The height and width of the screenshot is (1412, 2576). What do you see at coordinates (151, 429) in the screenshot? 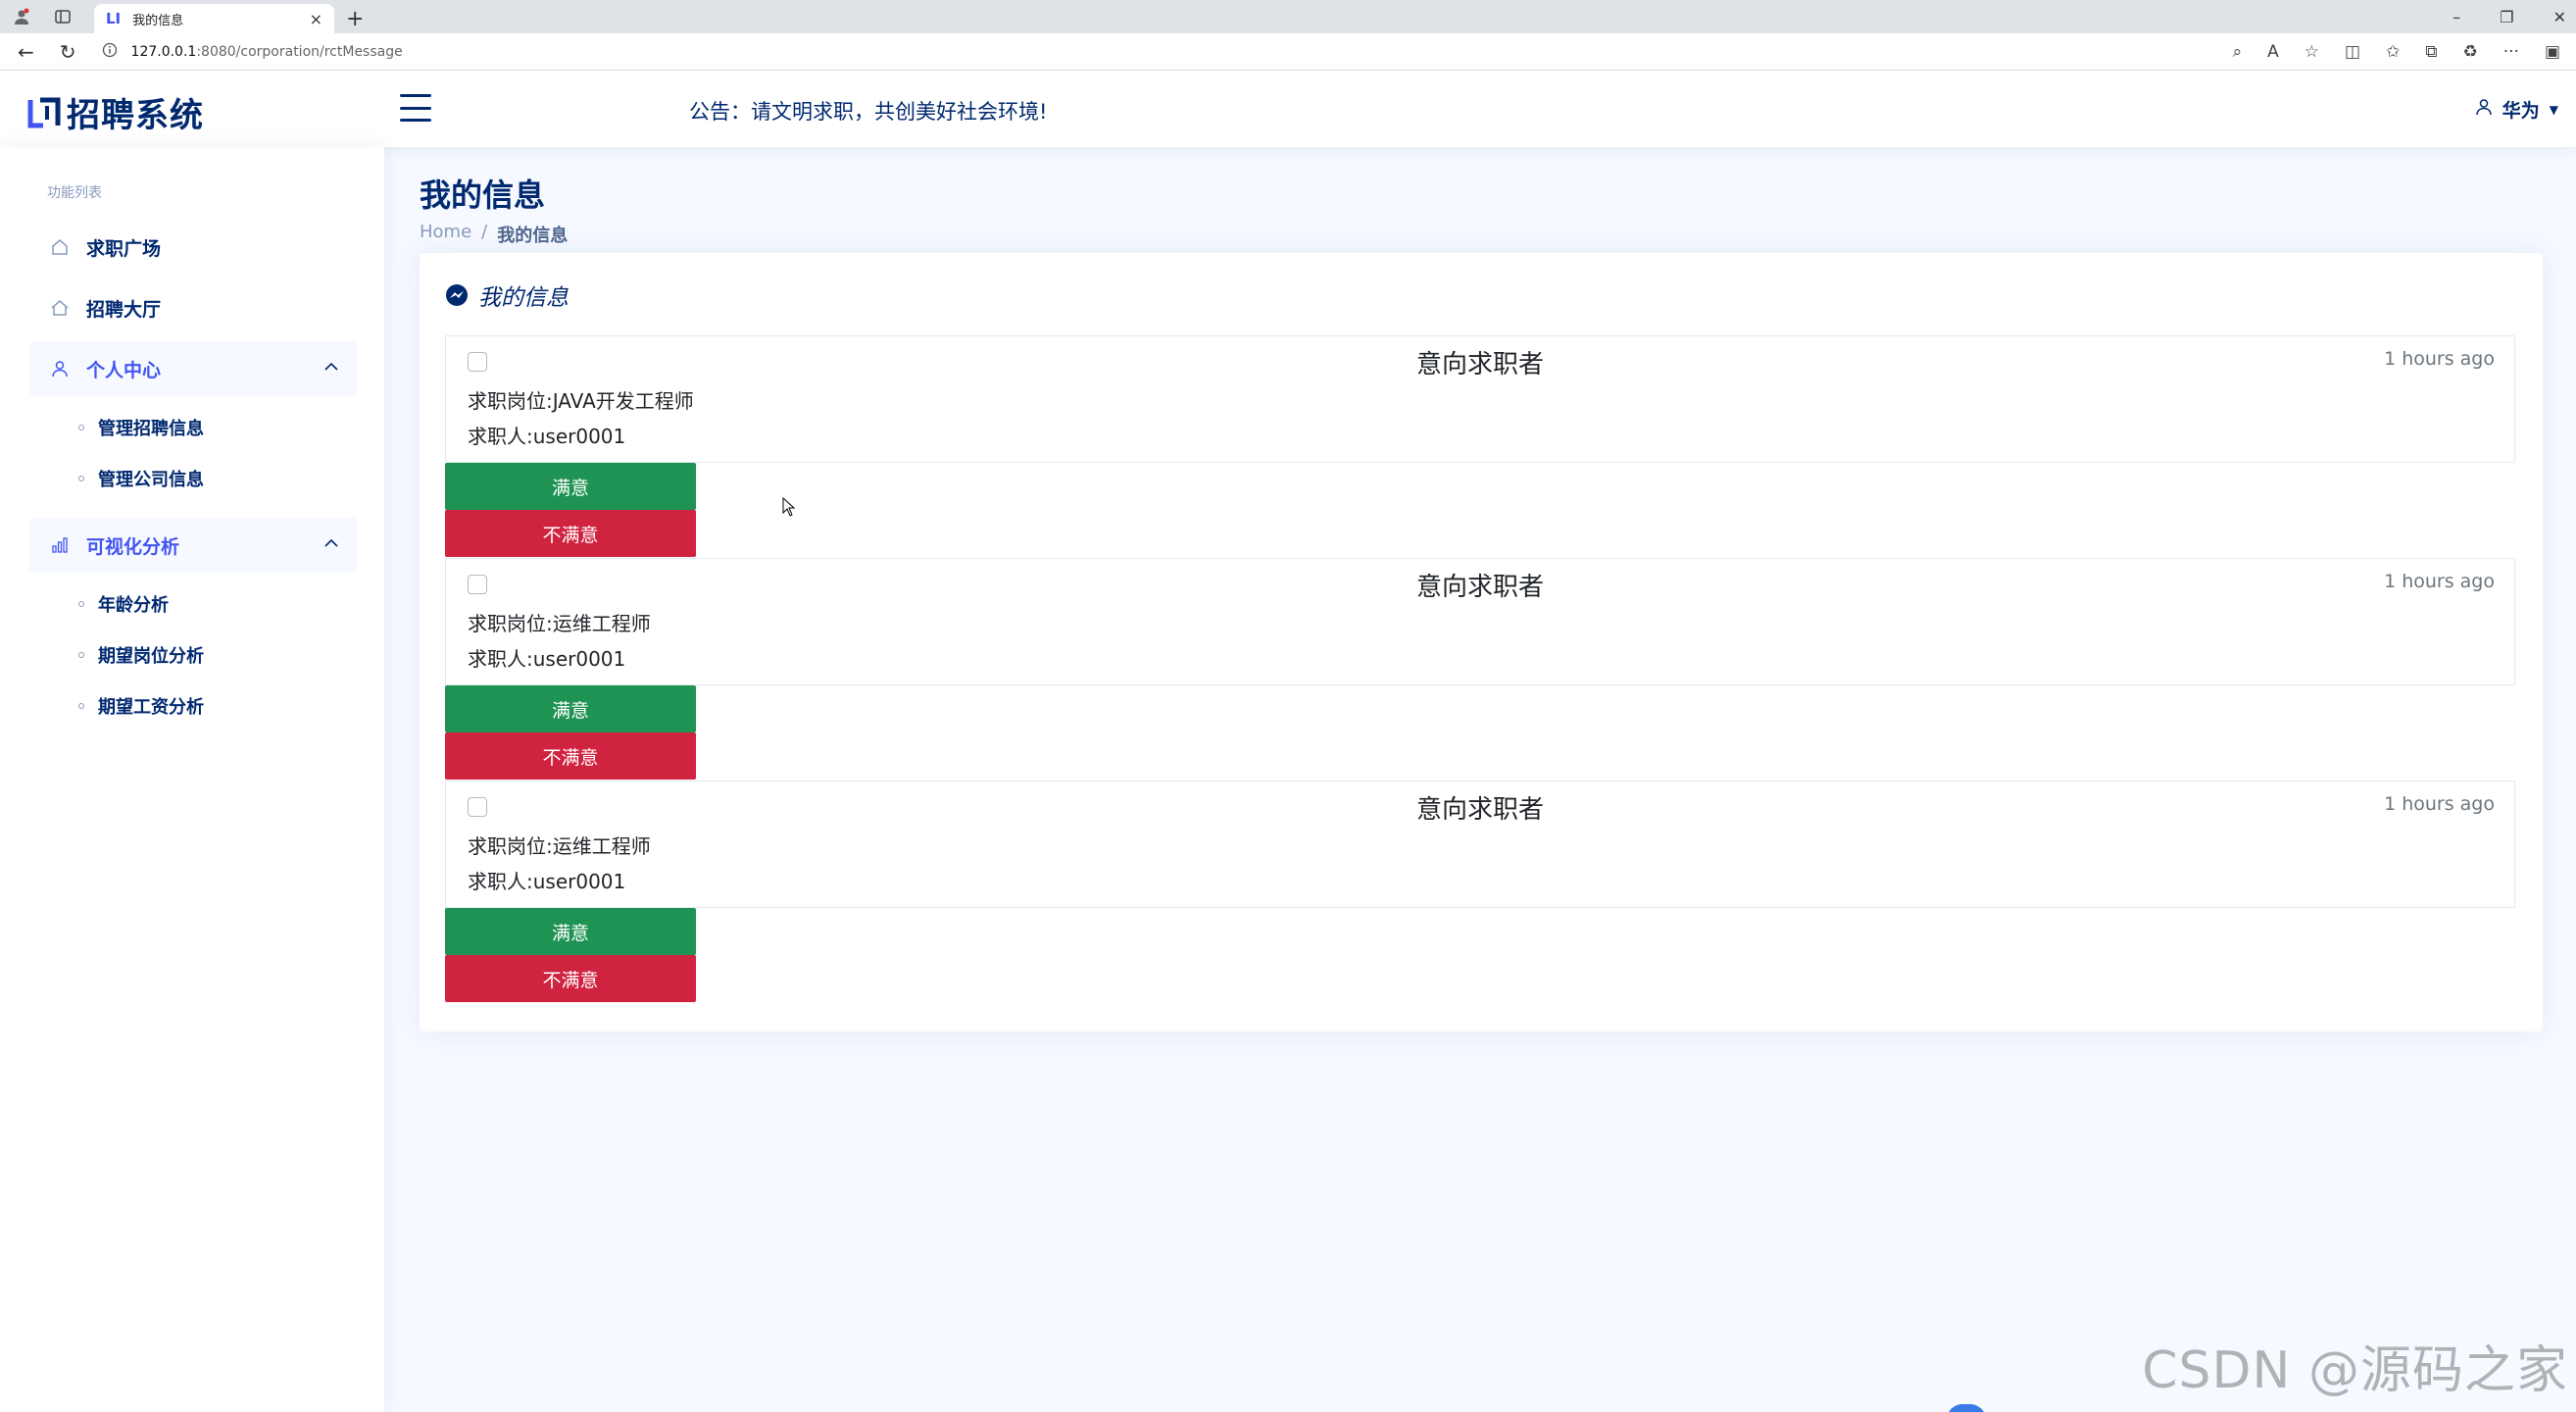
I see `sidebar-subitem-label: 管理招聘信息` at bounding box center [151, 429].